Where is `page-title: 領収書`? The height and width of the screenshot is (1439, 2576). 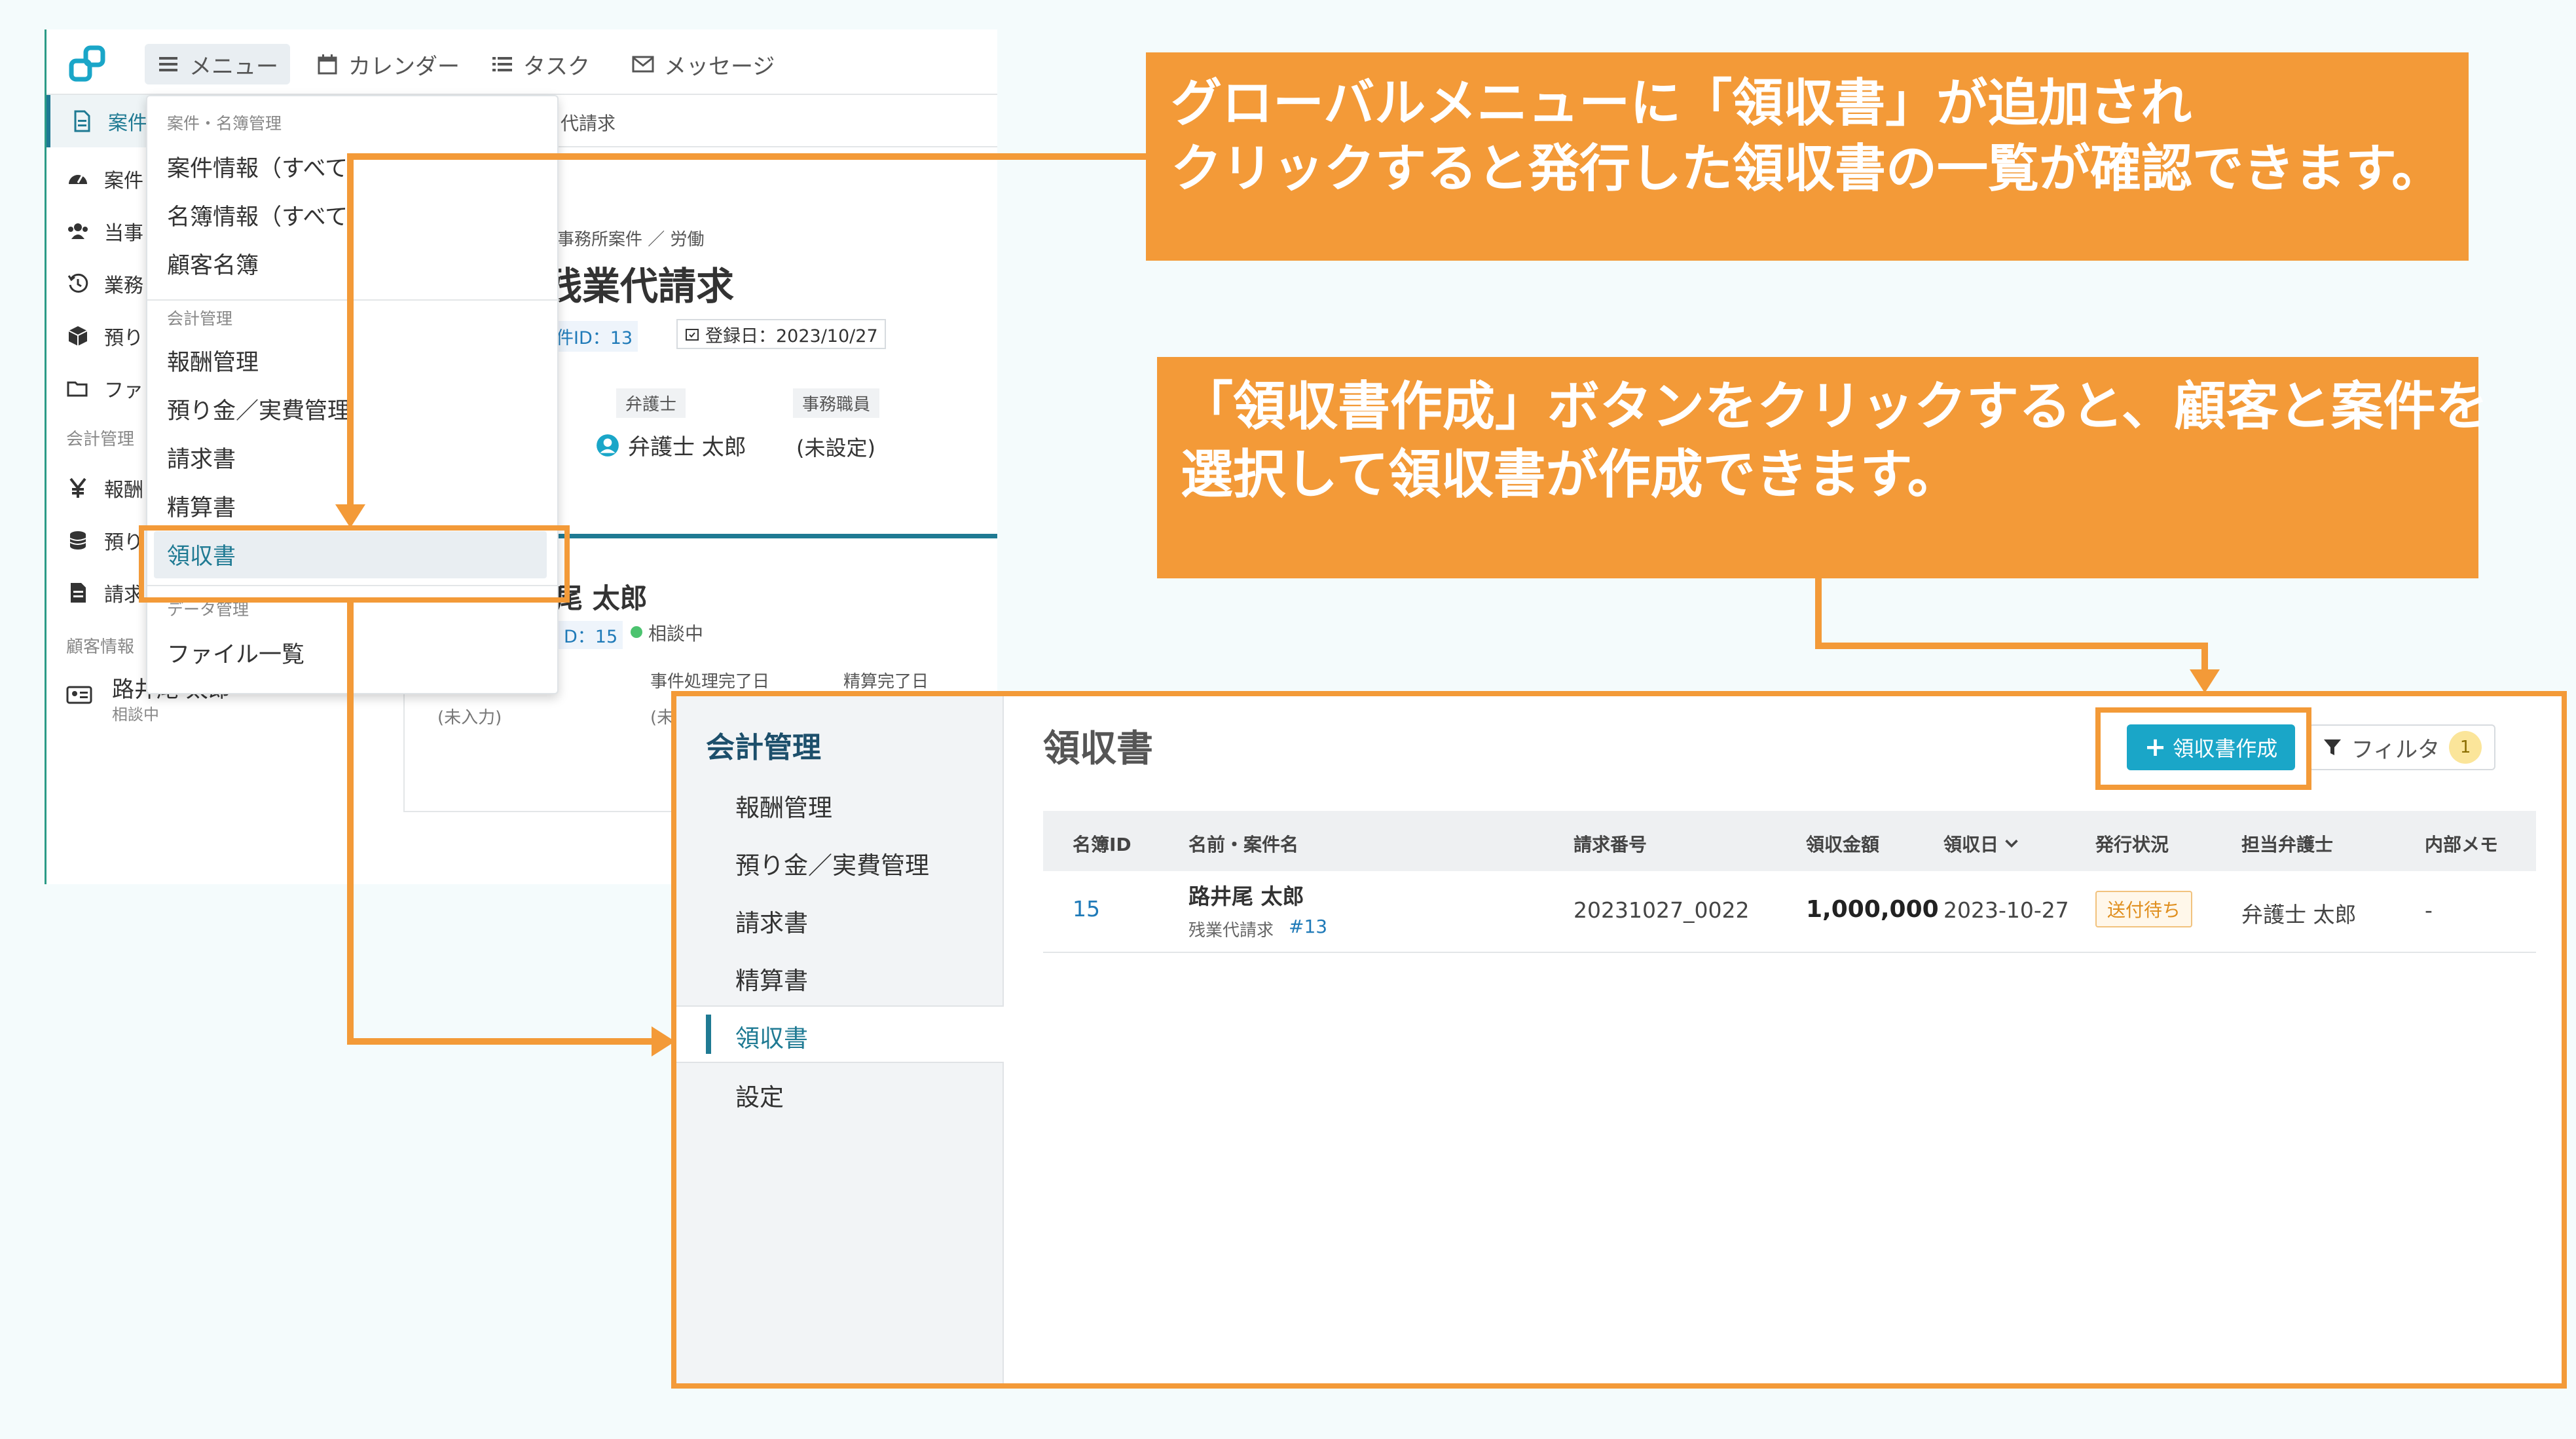
page-title: 領収書 is located at coordinates (1098, 749).